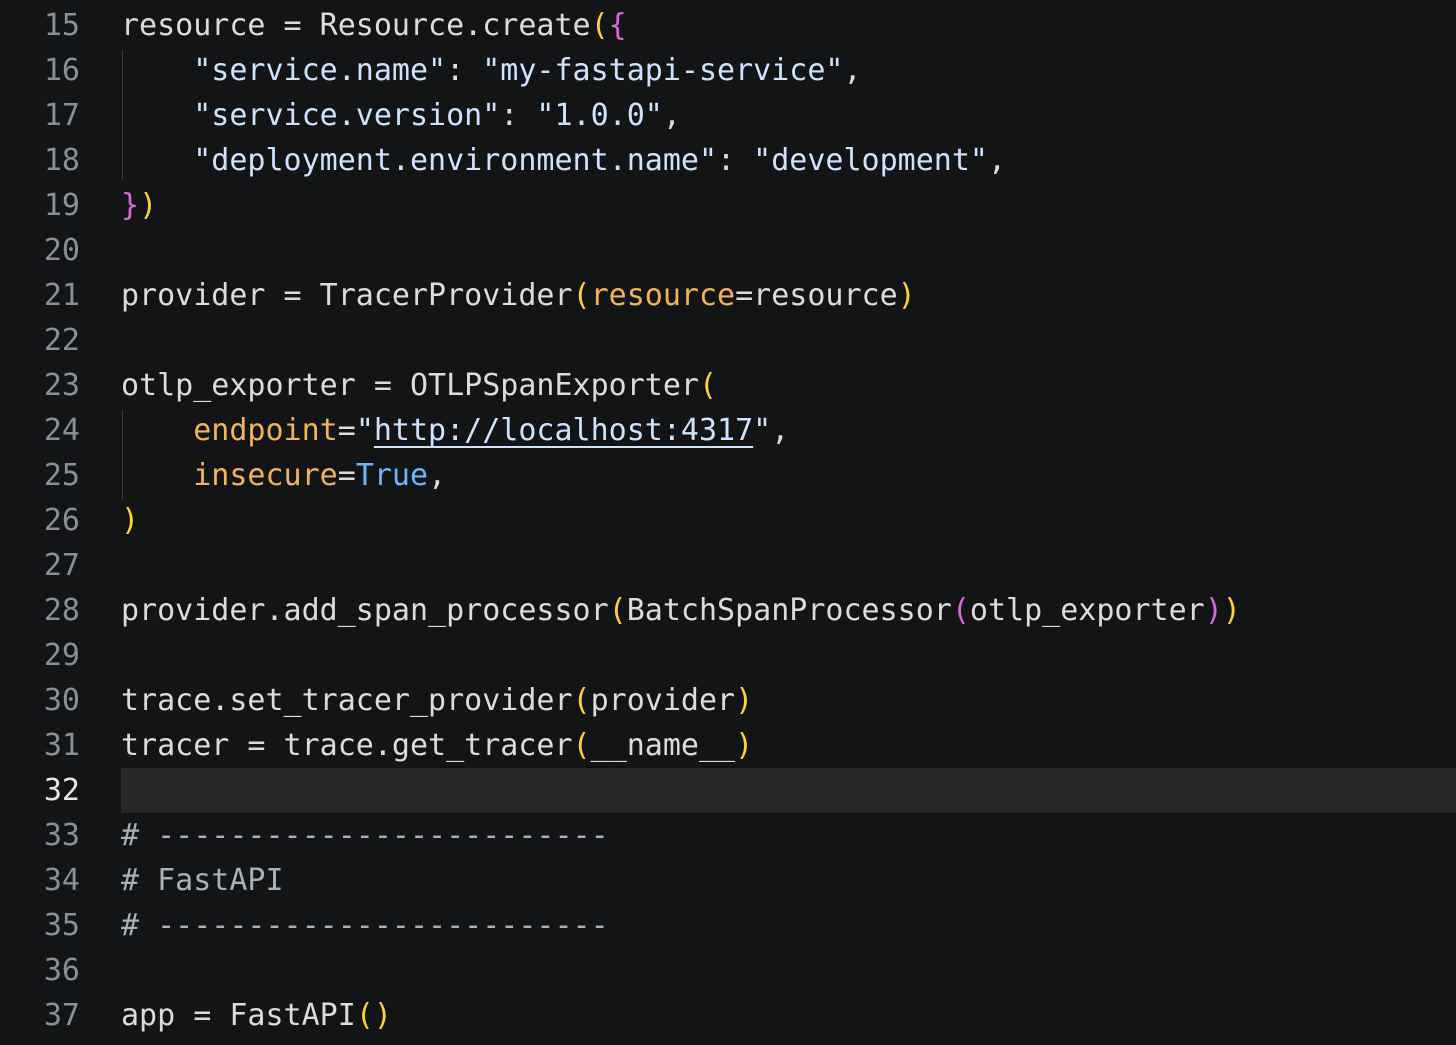 The width and height of the screenshot is (1456, 1045). Describe the element at coordinates (365, 925) in the screenshot. I see `code-token: # -------------------------` at that location.